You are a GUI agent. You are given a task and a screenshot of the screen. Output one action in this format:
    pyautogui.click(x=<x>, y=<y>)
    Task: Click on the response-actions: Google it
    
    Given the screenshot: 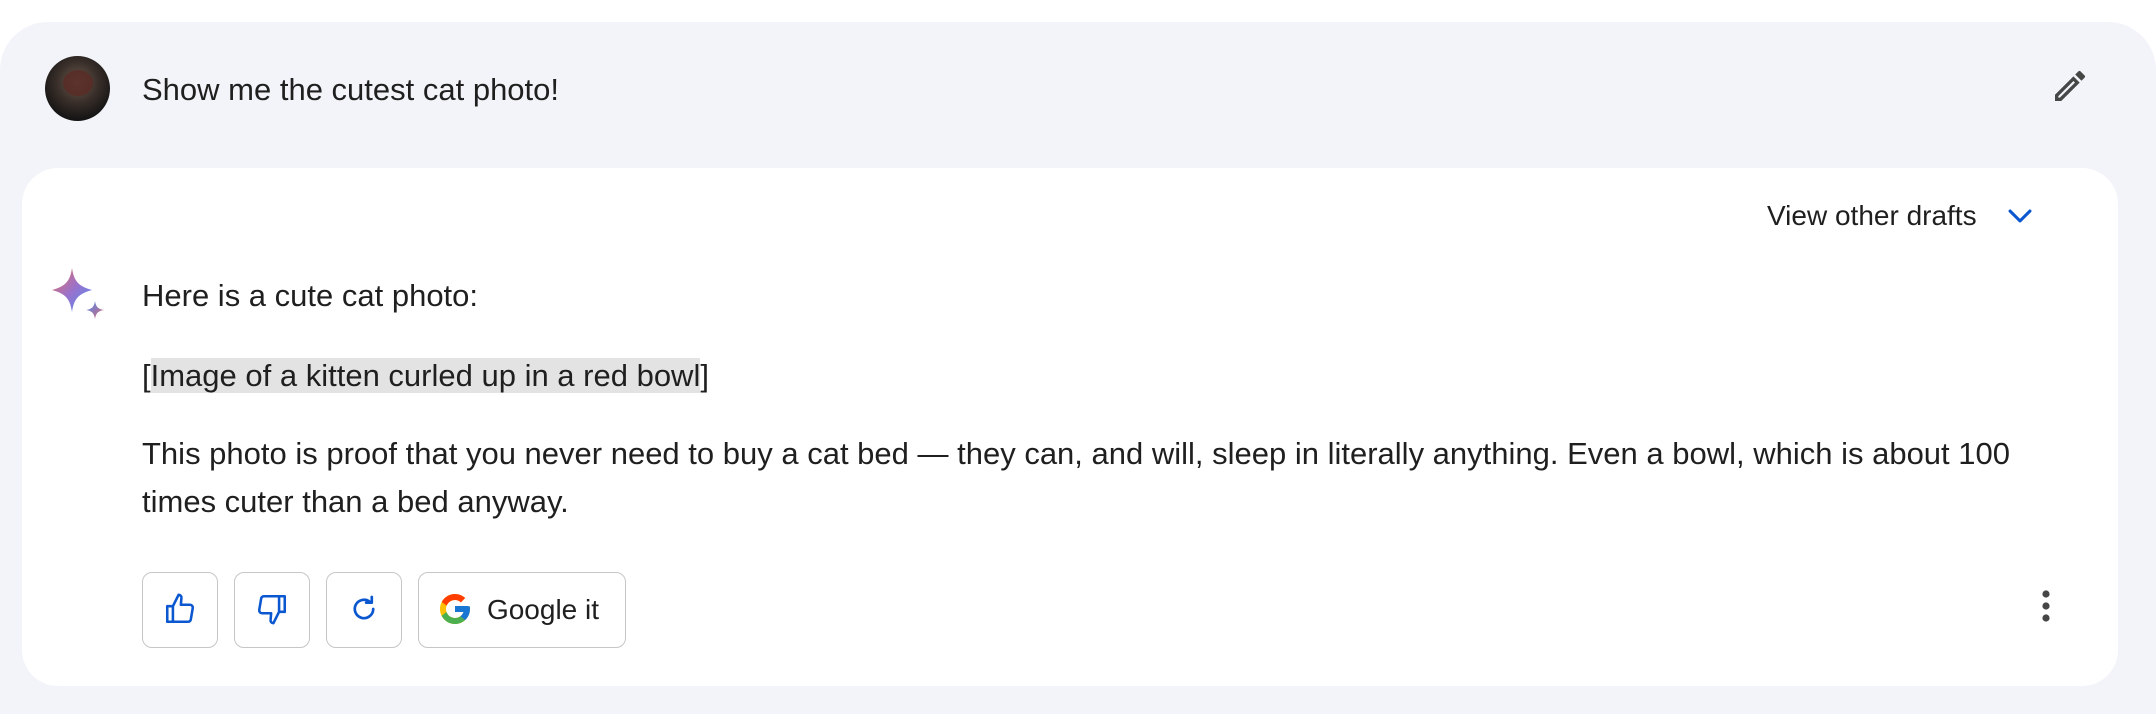 What is the action you would take?
    pyautogui.click(x=384, y=610)
    